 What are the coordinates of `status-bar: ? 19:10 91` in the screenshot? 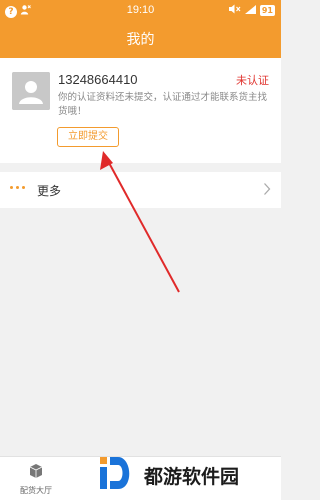 It's located at (140, 11).